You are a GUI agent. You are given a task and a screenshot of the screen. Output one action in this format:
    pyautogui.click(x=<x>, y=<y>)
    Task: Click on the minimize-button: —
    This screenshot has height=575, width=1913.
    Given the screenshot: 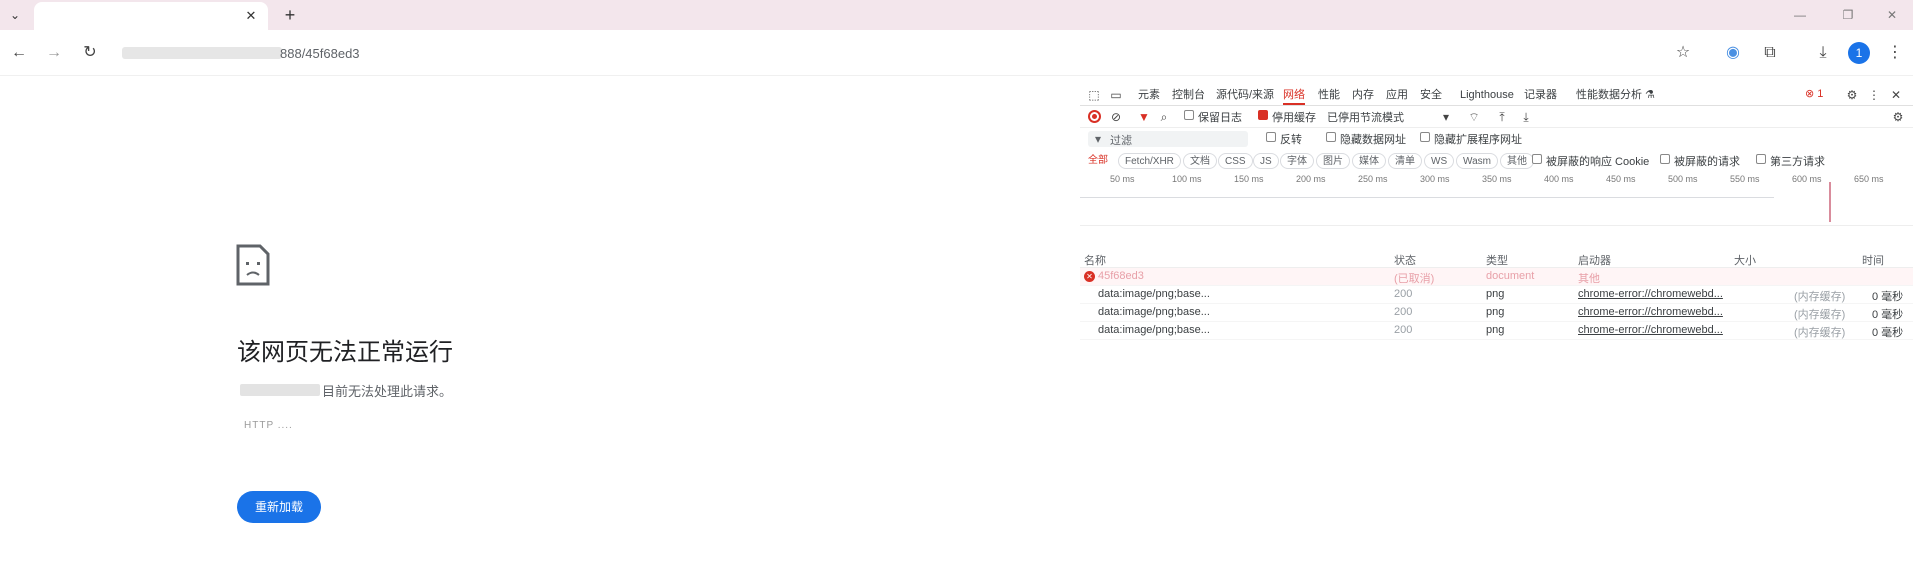 What is the action you would take?
    pyautogui.click(x=1800, y=15)
    